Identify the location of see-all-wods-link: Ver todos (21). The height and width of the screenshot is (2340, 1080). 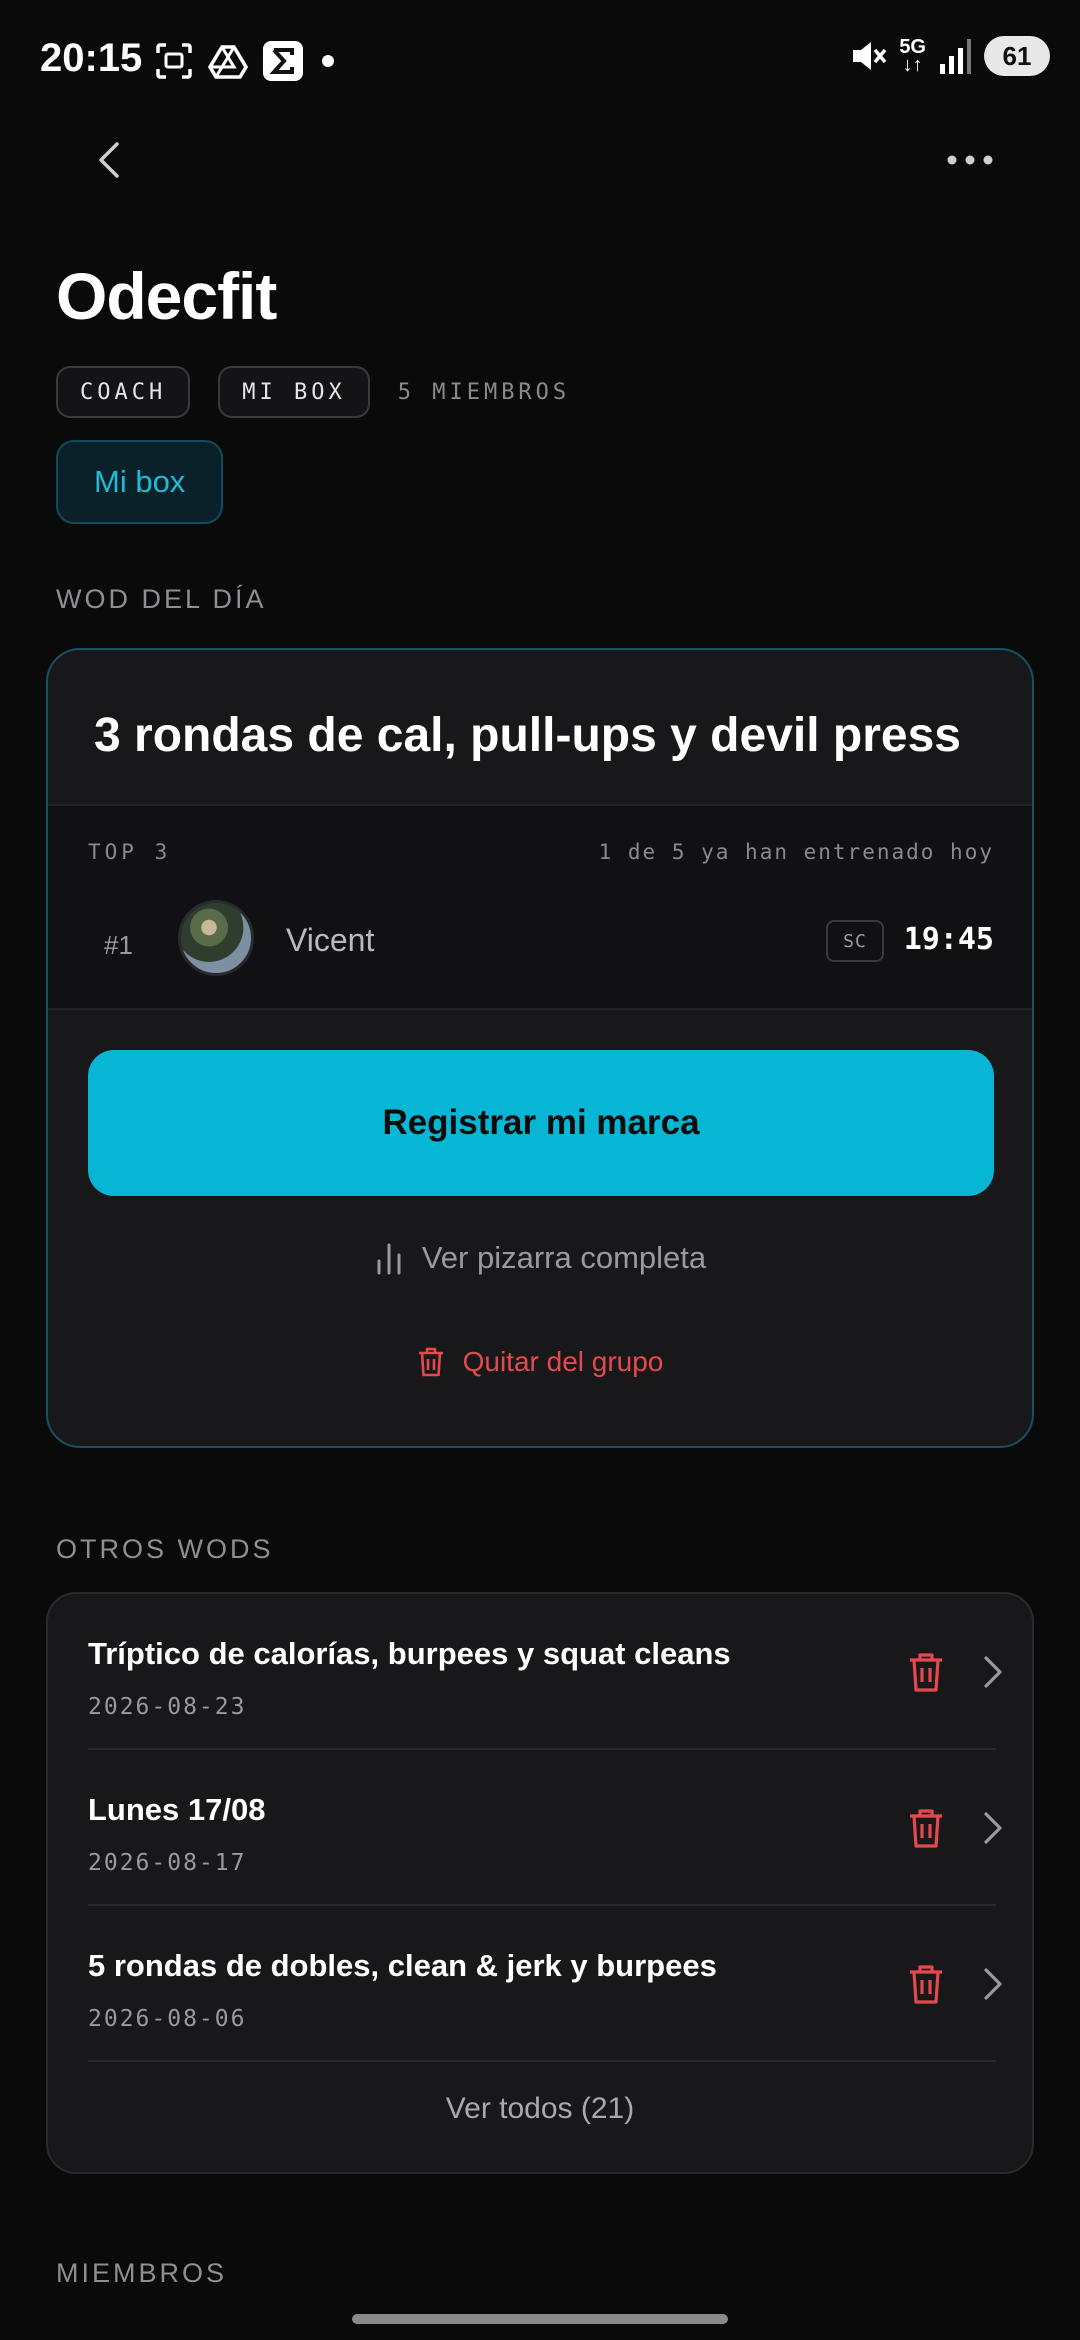
(540, 2109).